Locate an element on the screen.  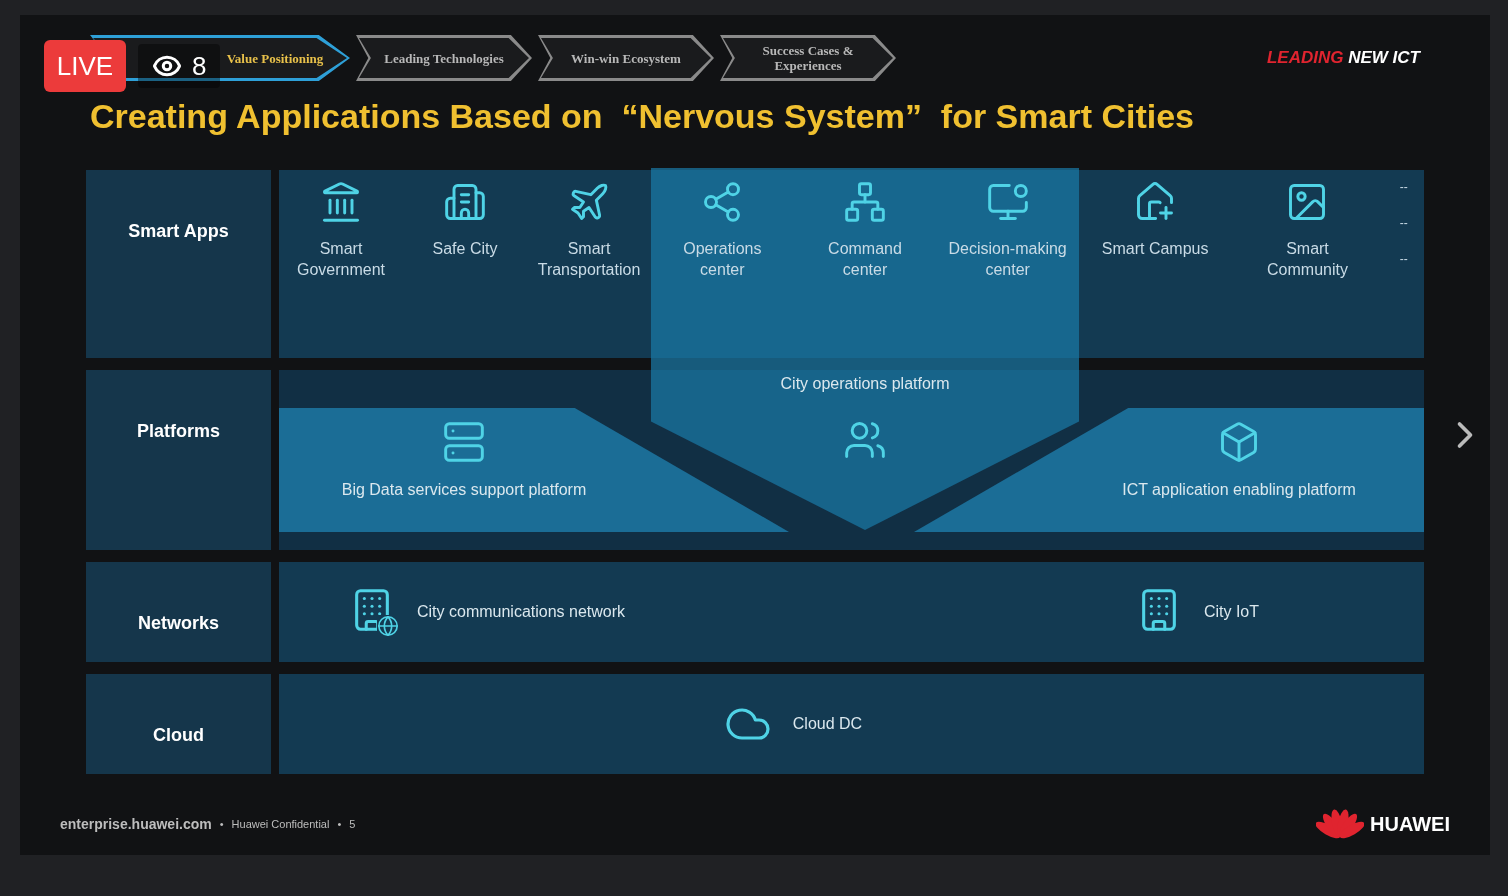
app-label: Safe City is located at coordinates (465, 249).